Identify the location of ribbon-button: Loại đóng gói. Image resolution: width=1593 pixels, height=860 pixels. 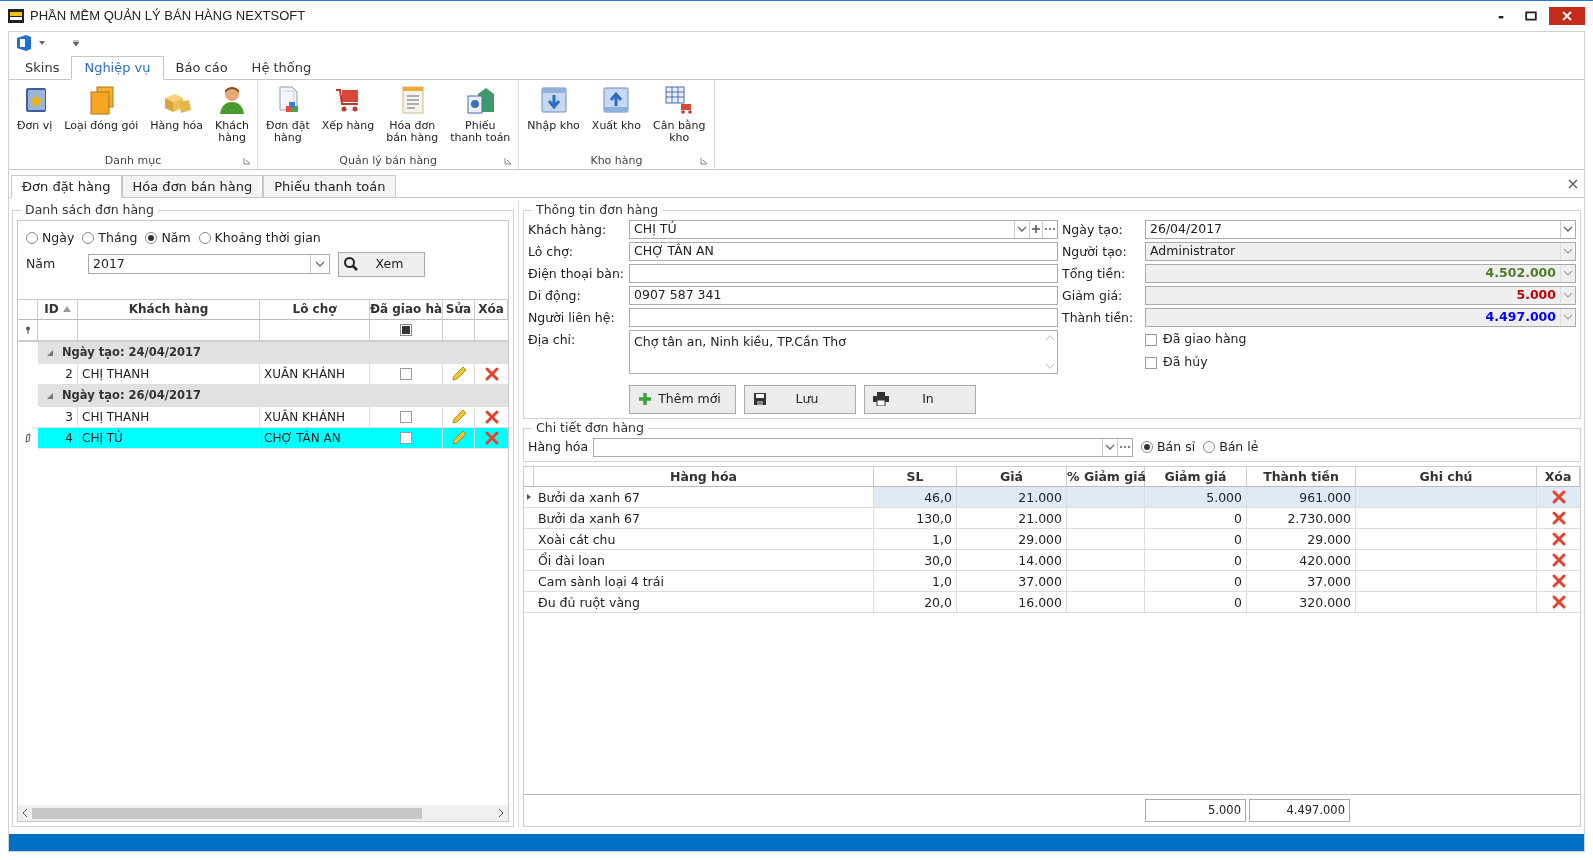
(101, 116).